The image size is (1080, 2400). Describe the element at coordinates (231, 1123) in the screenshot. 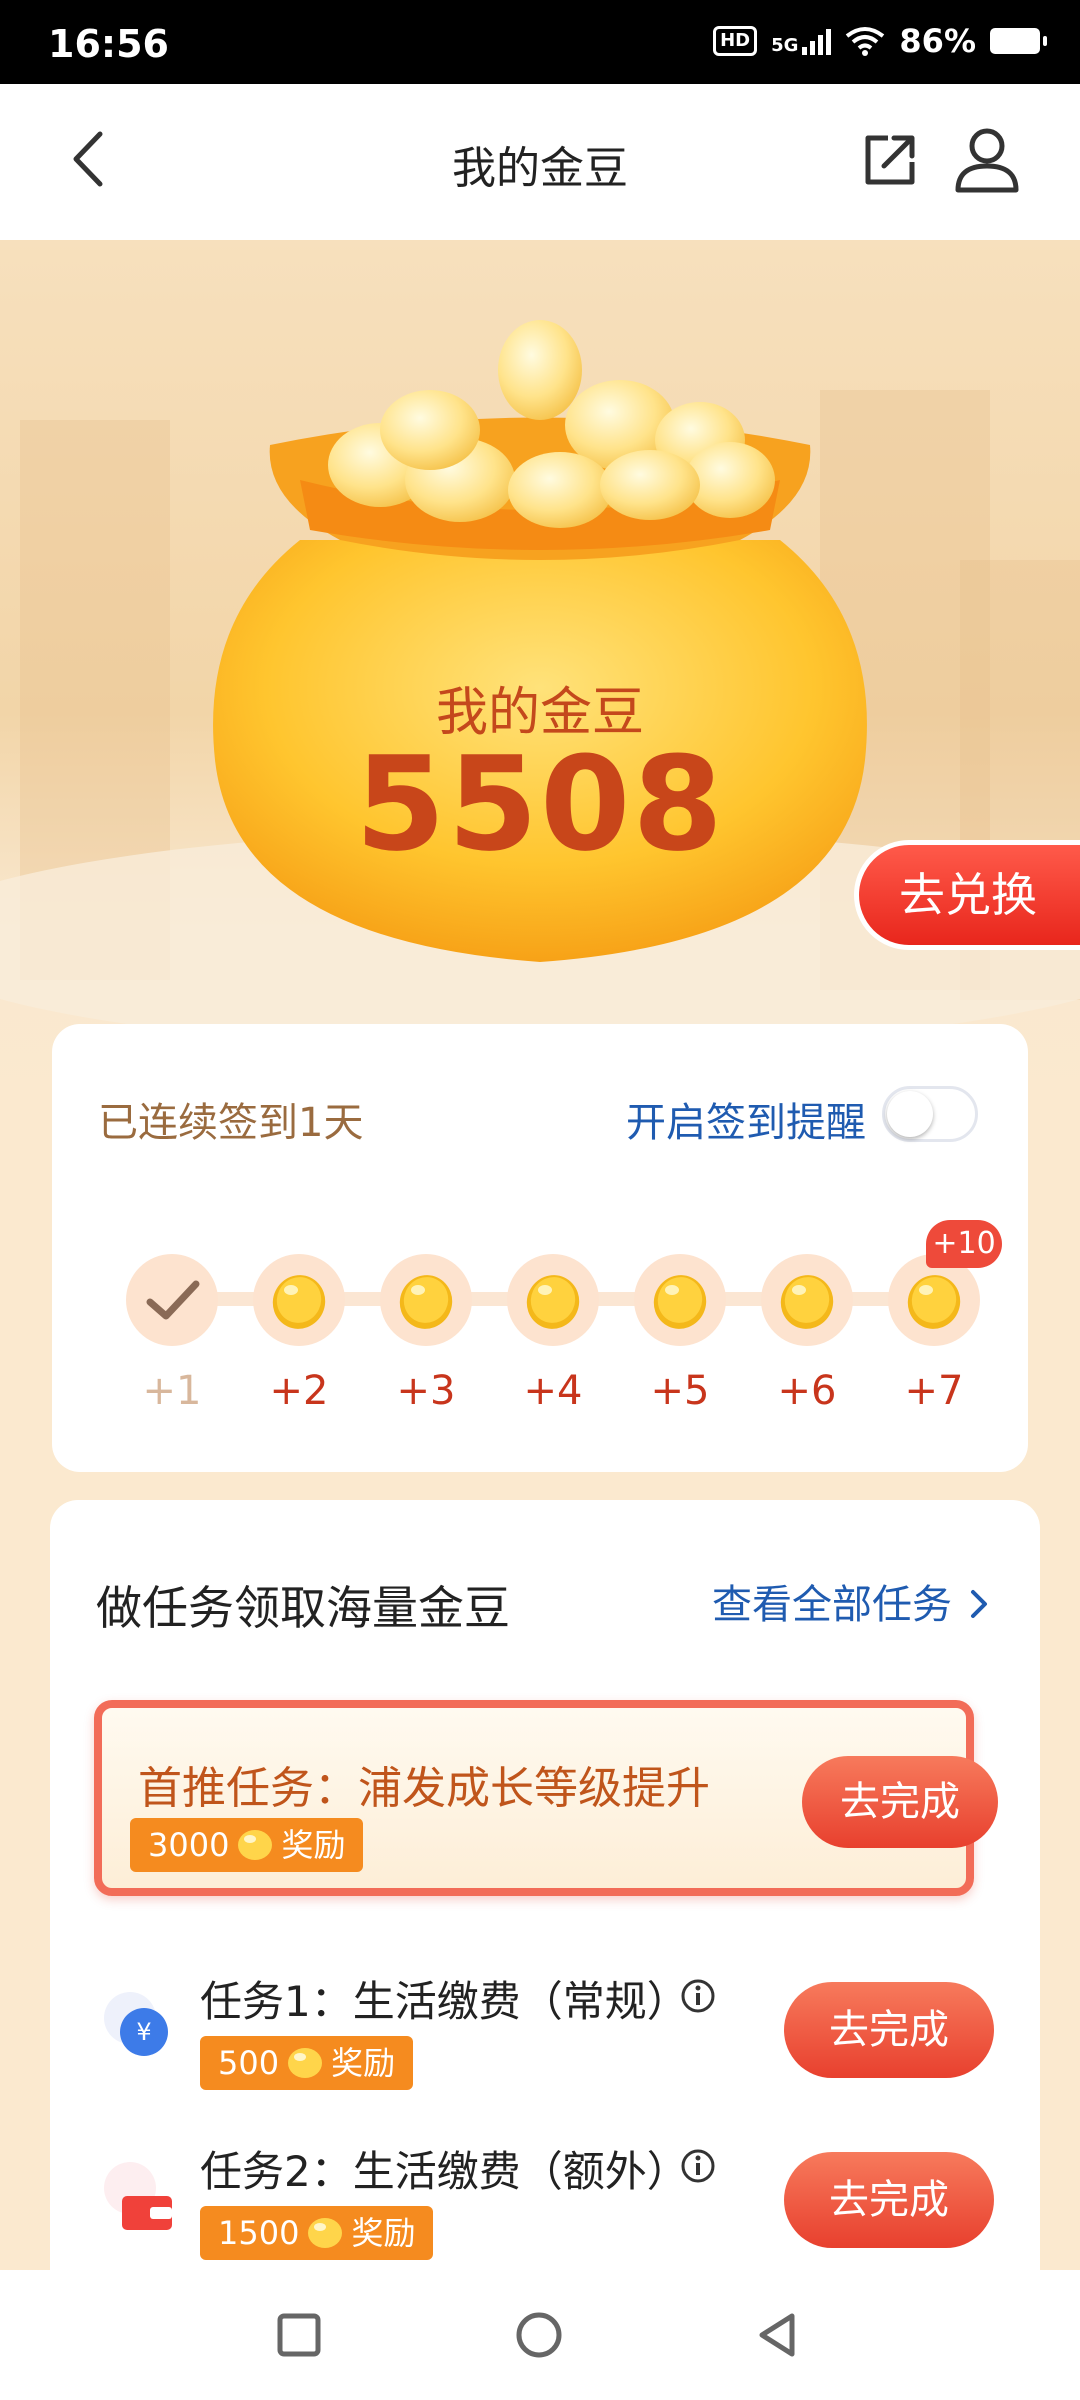

I see `signin-streak-text: 已连续签到1天` at that location.